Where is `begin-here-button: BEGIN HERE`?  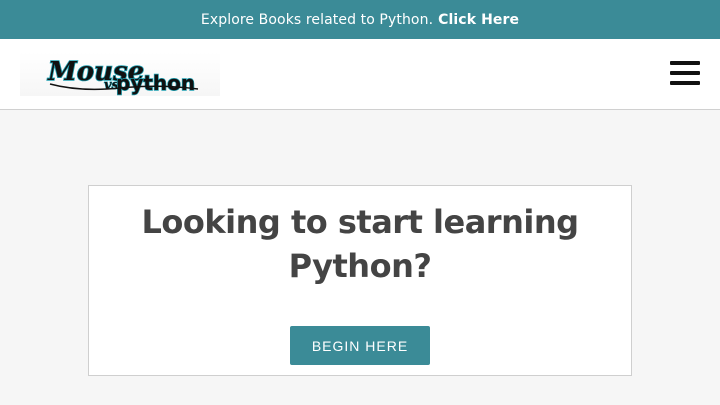
begin-here-button: BEGIN HERE is located at coordinates (360, 345).